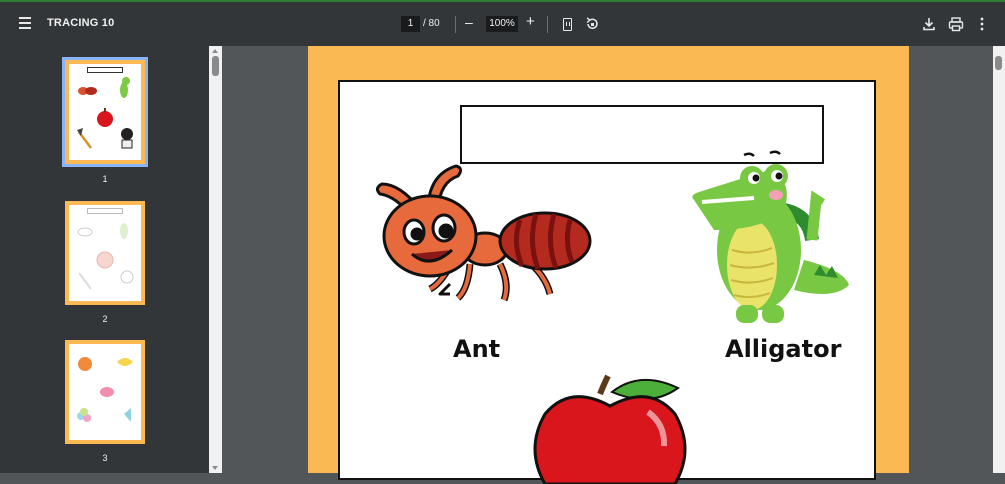 This screenshot has height=484, width=1005. What do you see at coordinates (215, 259) in the screenshot?
I see `sidebar-scrollbar` at bounding box center [215, 259].